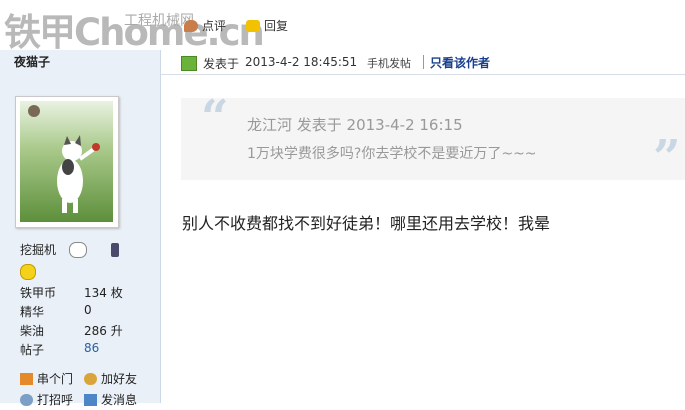 The width and height of the screenshot is (685, 410). I want to click on visit-button: 串个门, so click(52, 378).